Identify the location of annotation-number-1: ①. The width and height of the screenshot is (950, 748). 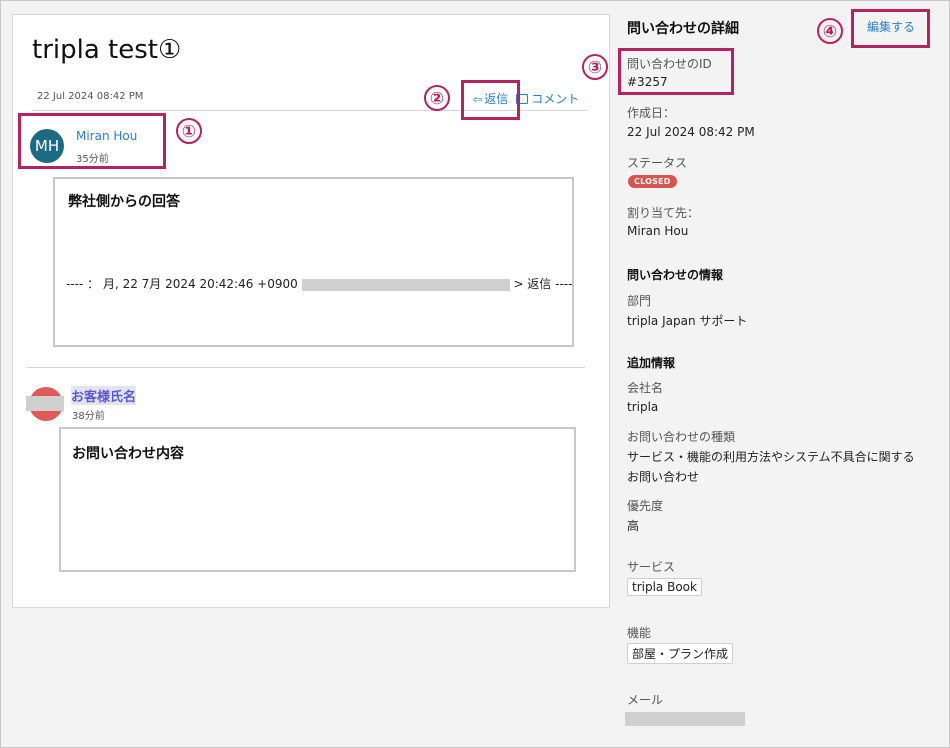
(189, 131).